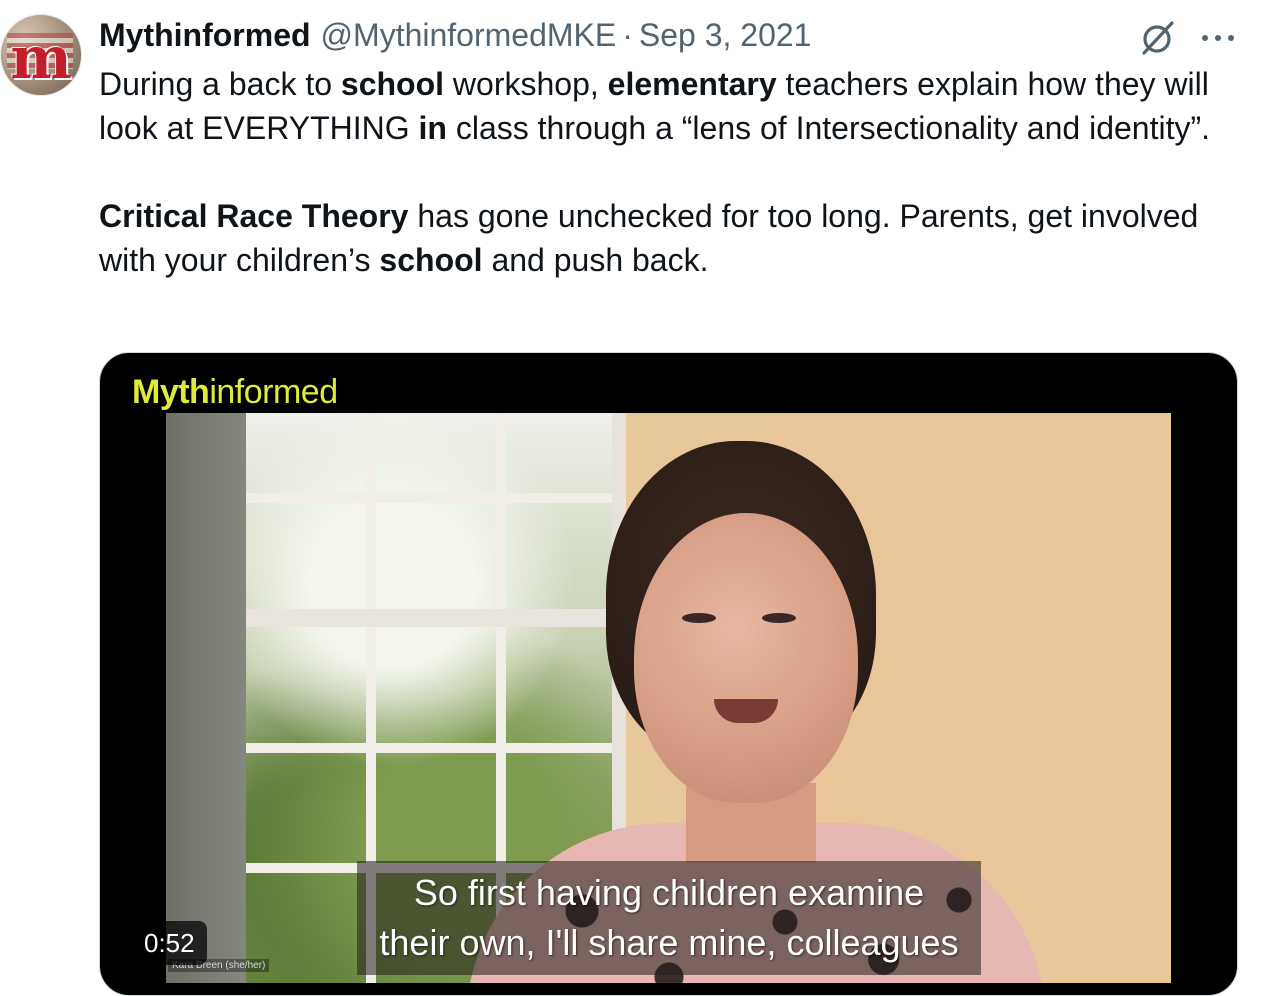 The width and height of the screenshot is (1262, 996). Describe the element at coordinates (746, 658) in the screenshot. I see `person-face` at that location.